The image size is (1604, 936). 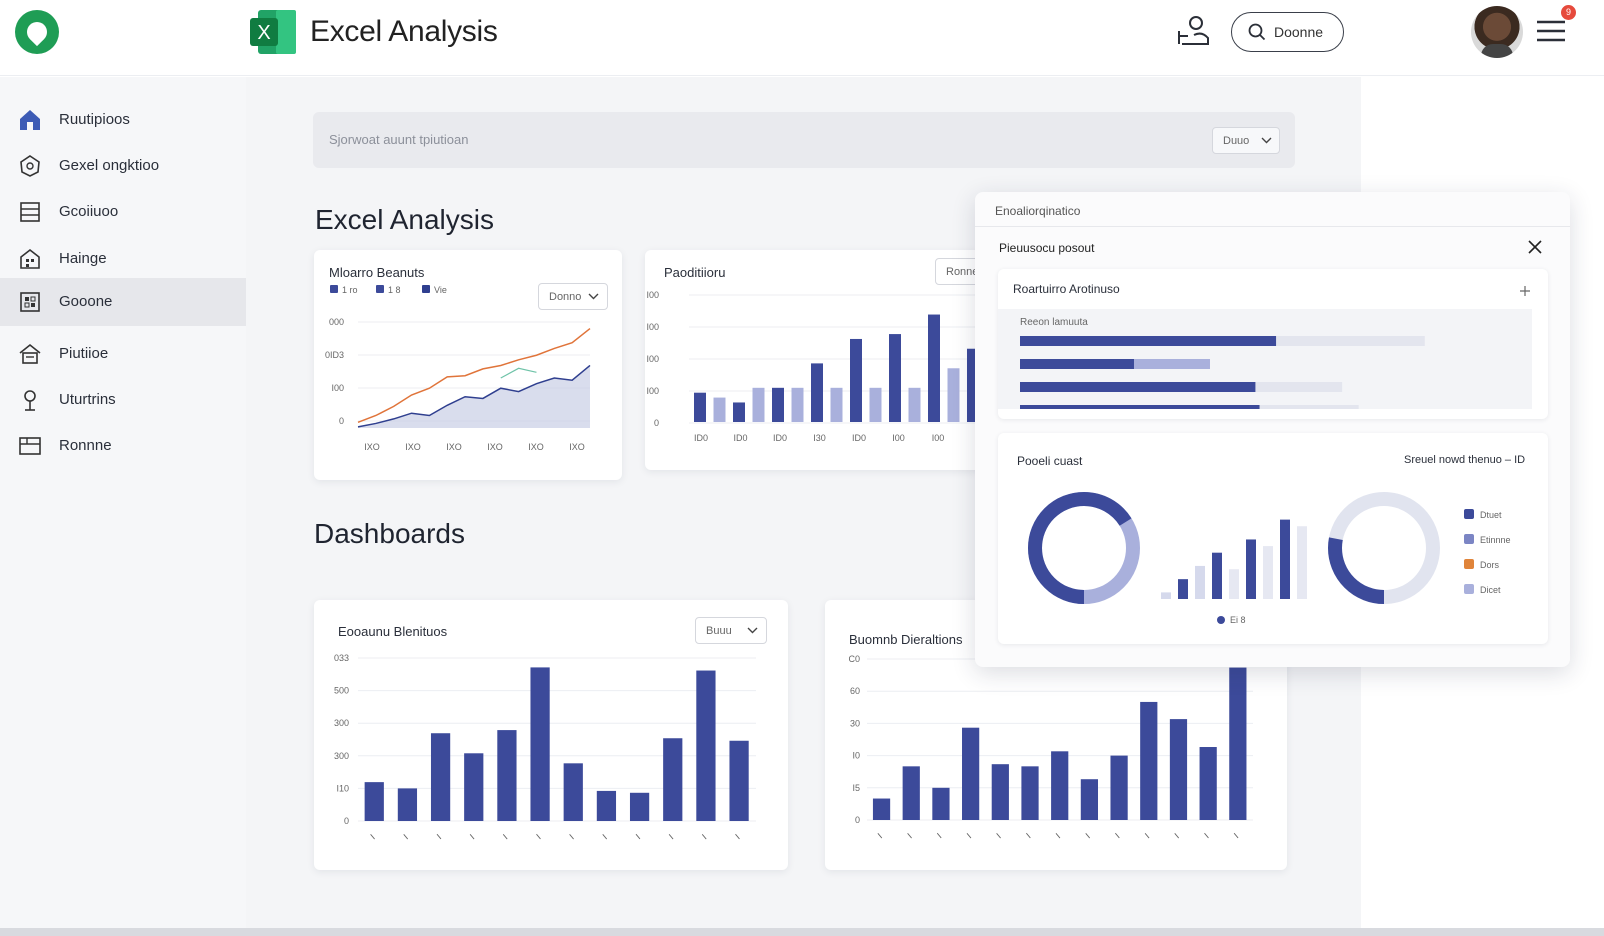 I want to click on bar-chart: I00 I00 I00 I00 0 ID0 ID0 ID0 I30 ID0 I00 I00, so click(x=818, y=366).